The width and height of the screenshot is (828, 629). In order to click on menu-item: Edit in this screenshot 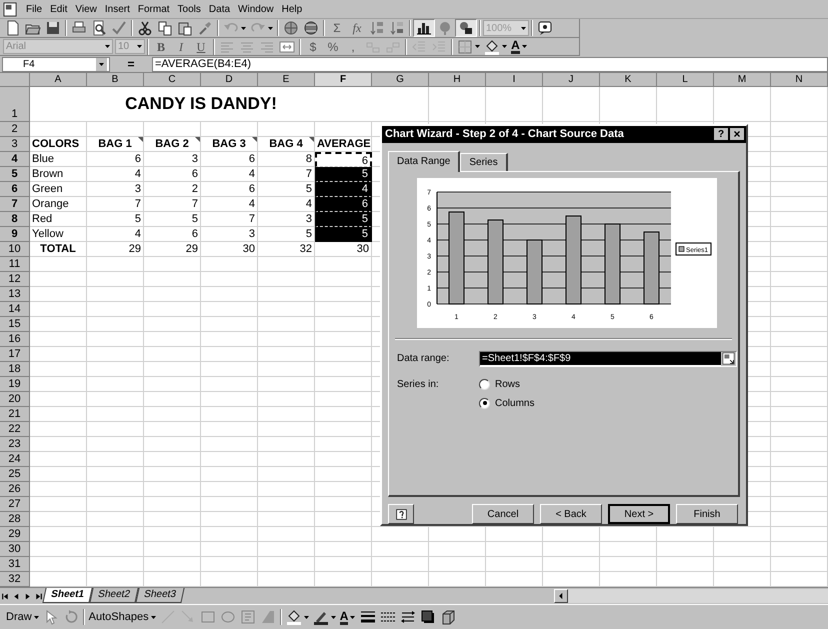, I will do `click(59, 9)`.